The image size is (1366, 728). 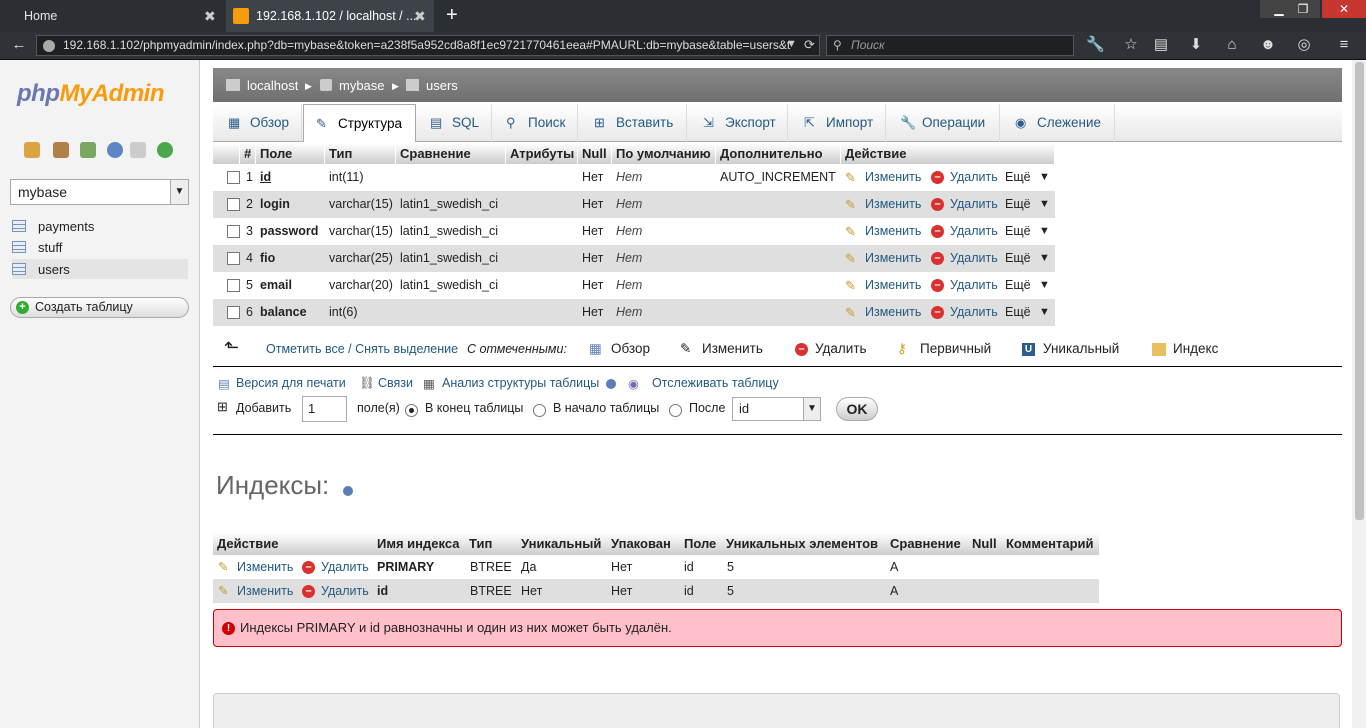 What do you see at coordinates (715, 383) in the screenshot?
I see `track-table-link: Отслеживать таблицу` at bounding box center [715, 383].